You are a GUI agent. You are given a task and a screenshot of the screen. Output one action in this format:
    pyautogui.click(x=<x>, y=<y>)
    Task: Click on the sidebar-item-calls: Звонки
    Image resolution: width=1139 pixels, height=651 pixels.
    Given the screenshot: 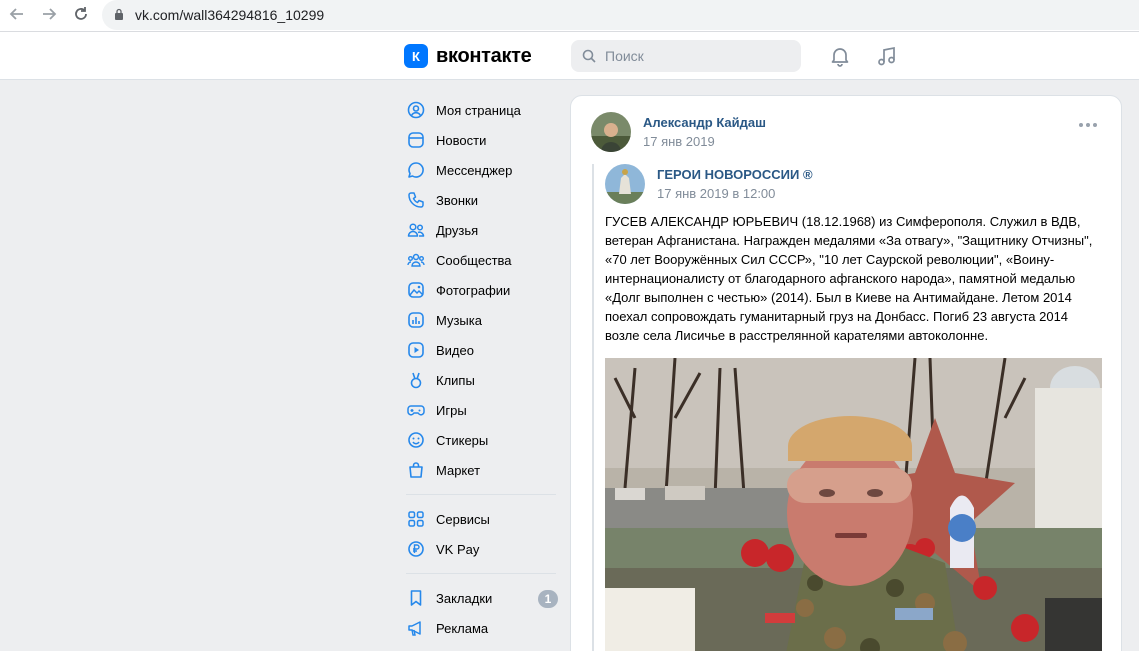 What is the action you would take?
    pyautogui.click(x=482, y=200)
    